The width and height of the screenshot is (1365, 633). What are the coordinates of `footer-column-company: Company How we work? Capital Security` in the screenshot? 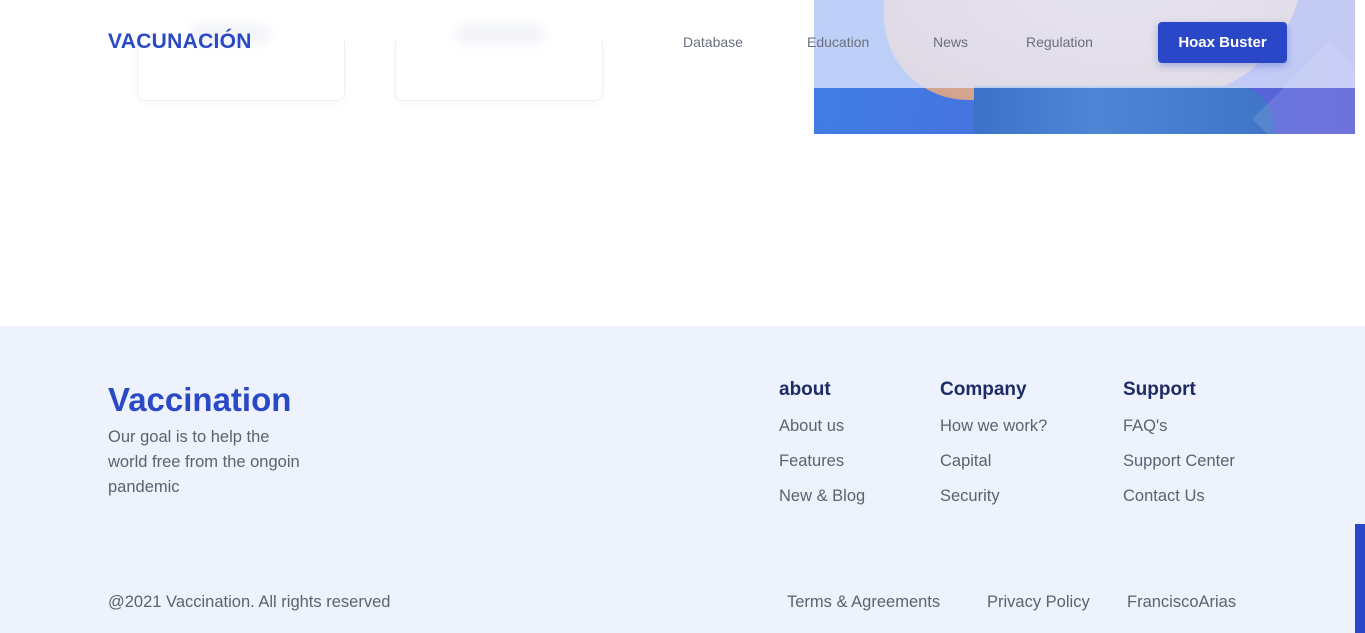 It's located at (993, 450).